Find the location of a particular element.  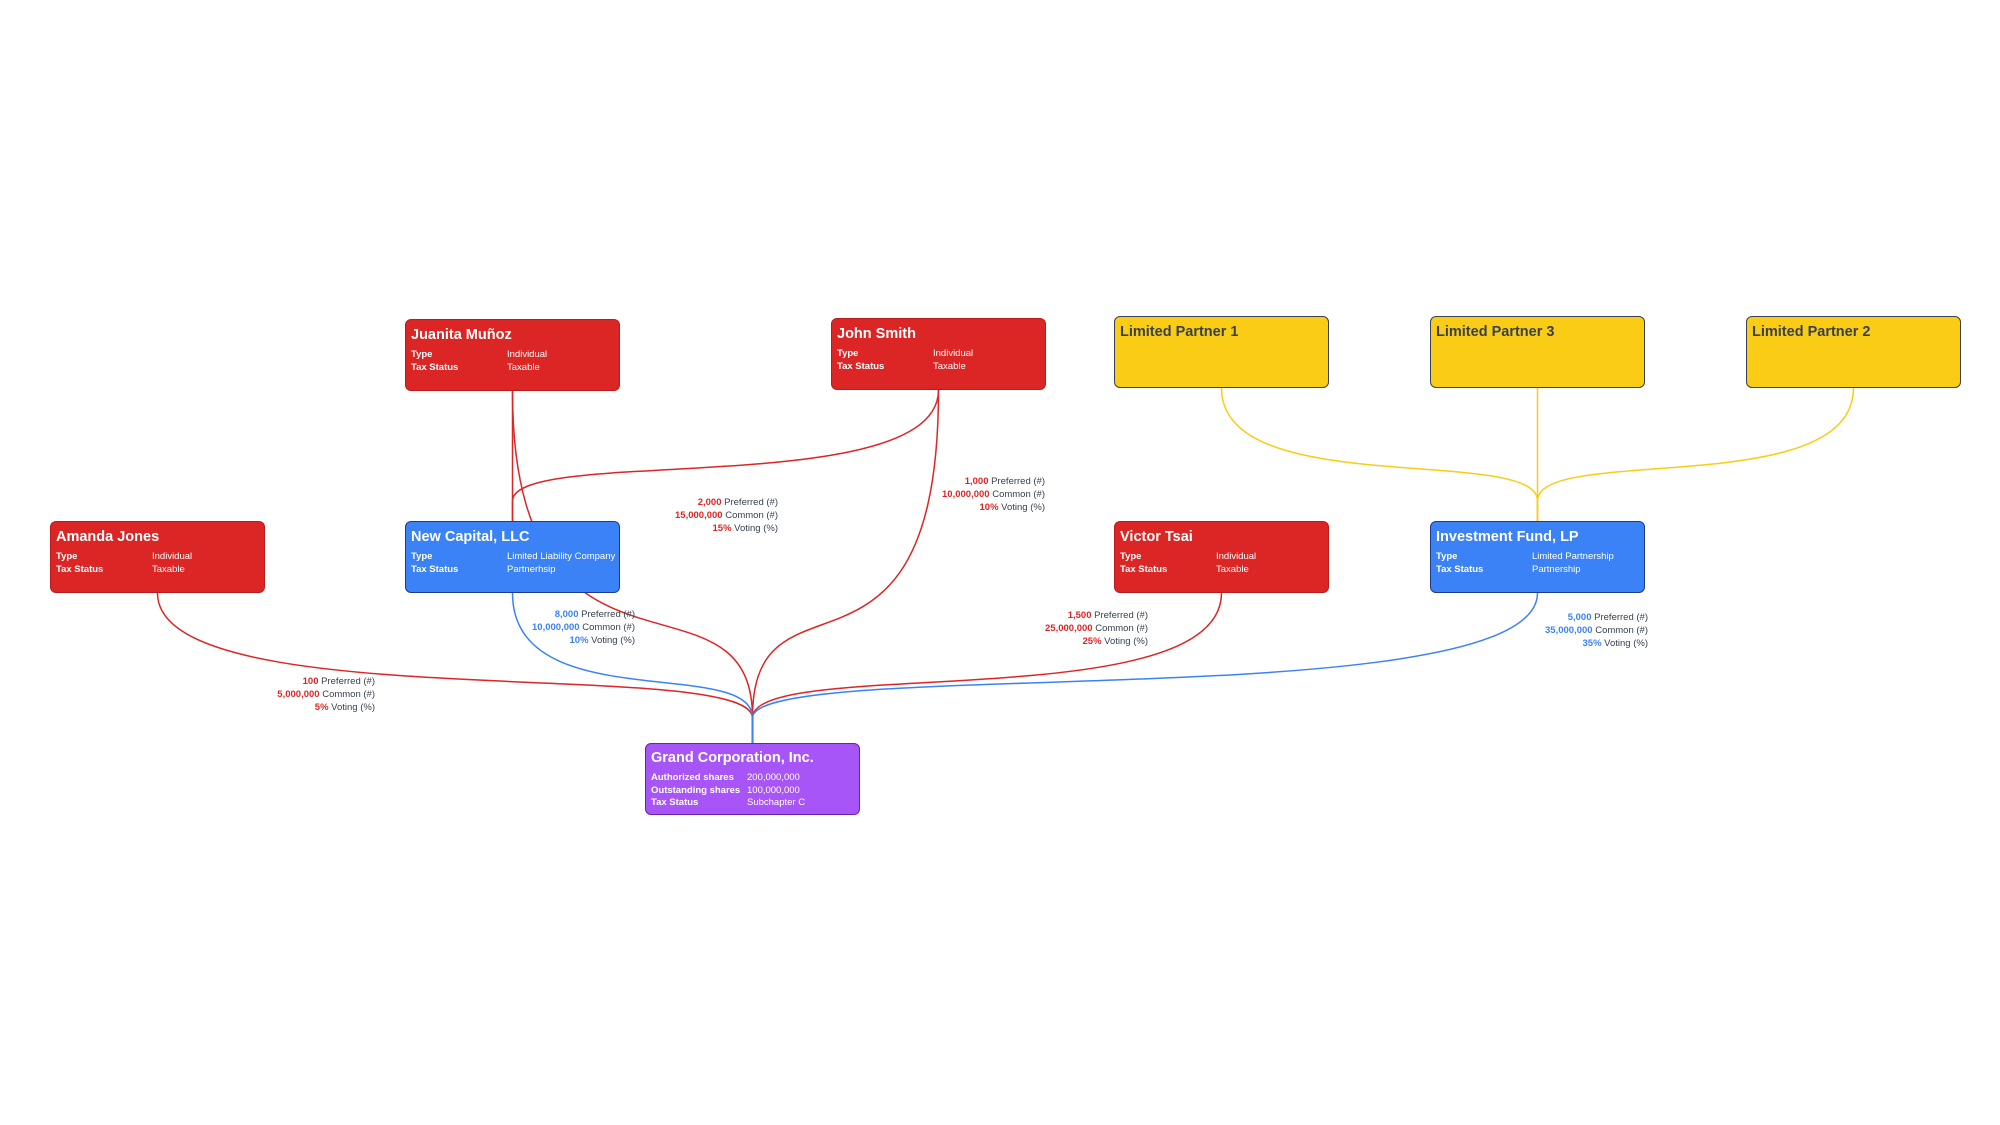

node-title: Amanda Jones is located at coordinates (108, 537).